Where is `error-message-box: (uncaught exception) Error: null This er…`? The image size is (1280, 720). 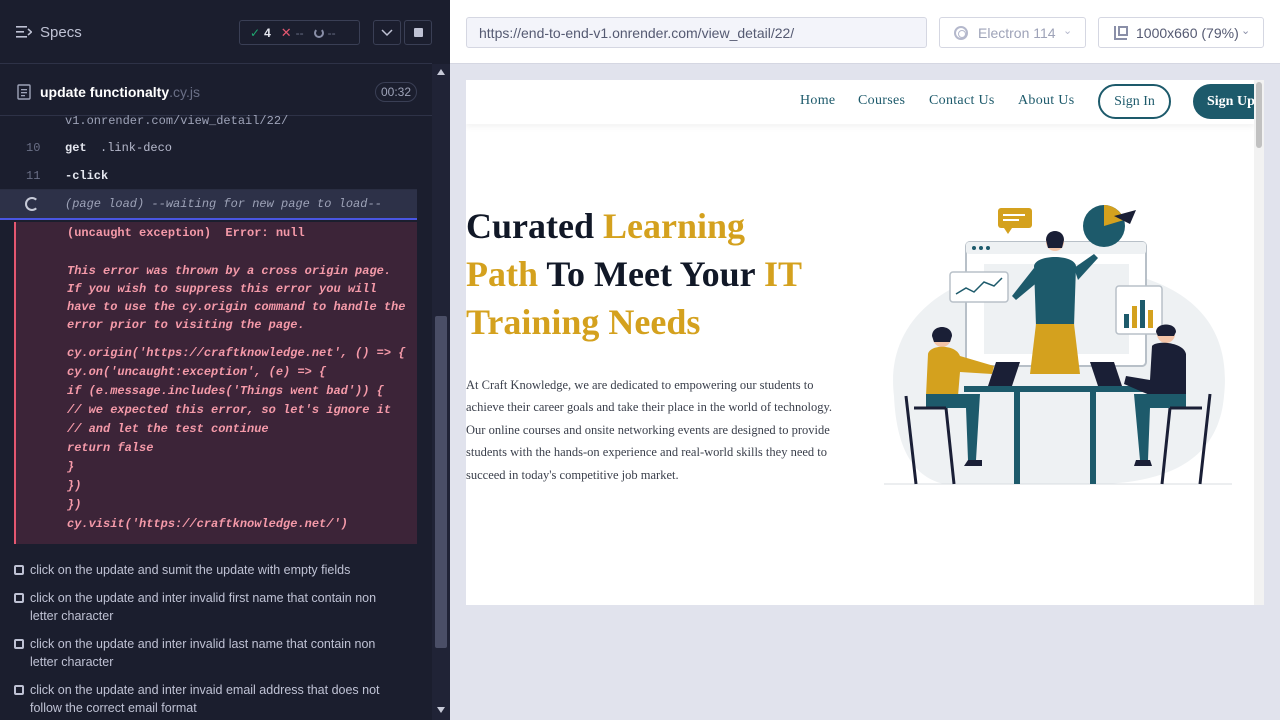
error-message-box: (uncaught exception) Error: null This er… is located at coordinates (215, 383).